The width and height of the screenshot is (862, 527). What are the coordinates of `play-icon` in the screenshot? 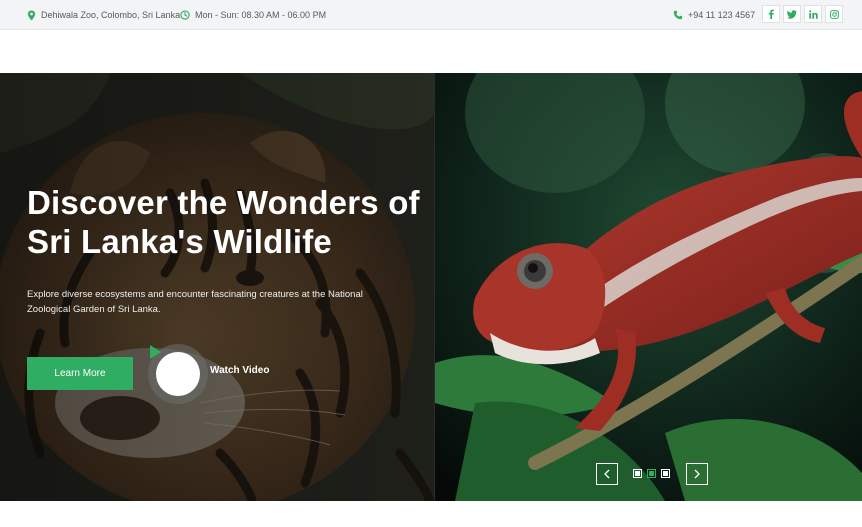 It's located at (155, 352).